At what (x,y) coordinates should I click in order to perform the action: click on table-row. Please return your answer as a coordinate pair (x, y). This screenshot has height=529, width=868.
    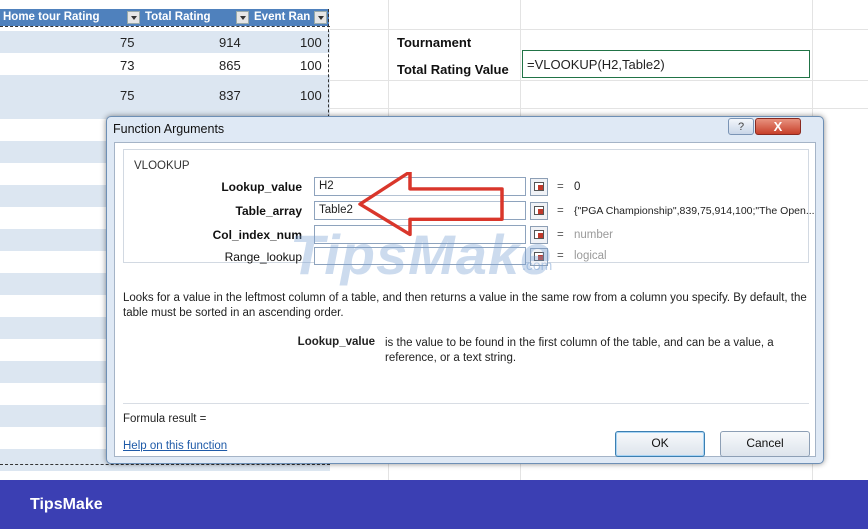
    Looking at the image, I should click on (165, 64).